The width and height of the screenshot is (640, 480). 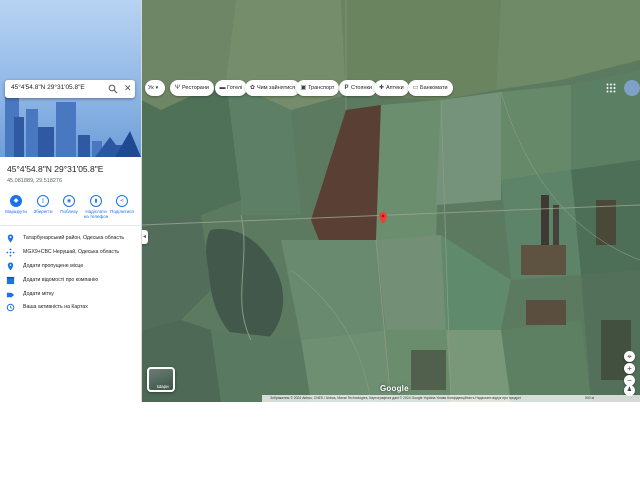 I want to click on action-label: Маршрути, so click(x=16, y=211).